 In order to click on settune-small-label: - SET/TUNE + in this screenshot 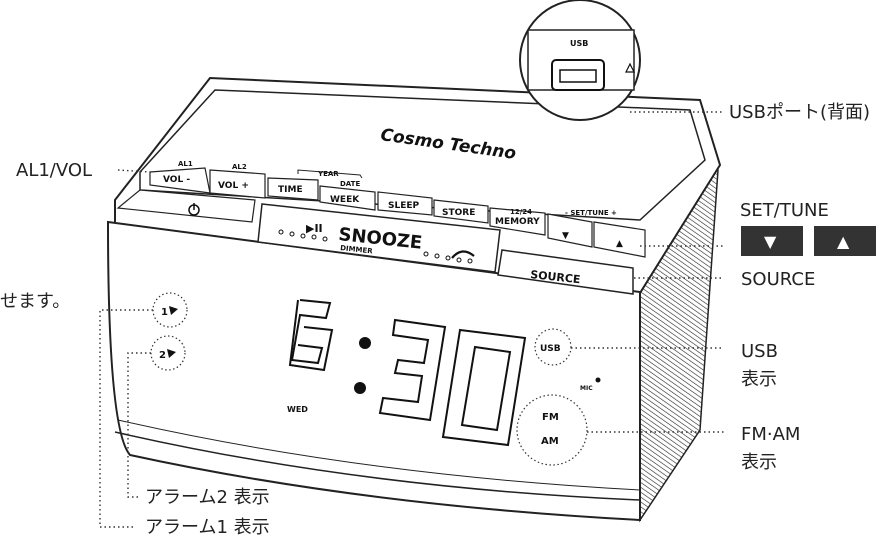, I will do `click(591, 213)`.